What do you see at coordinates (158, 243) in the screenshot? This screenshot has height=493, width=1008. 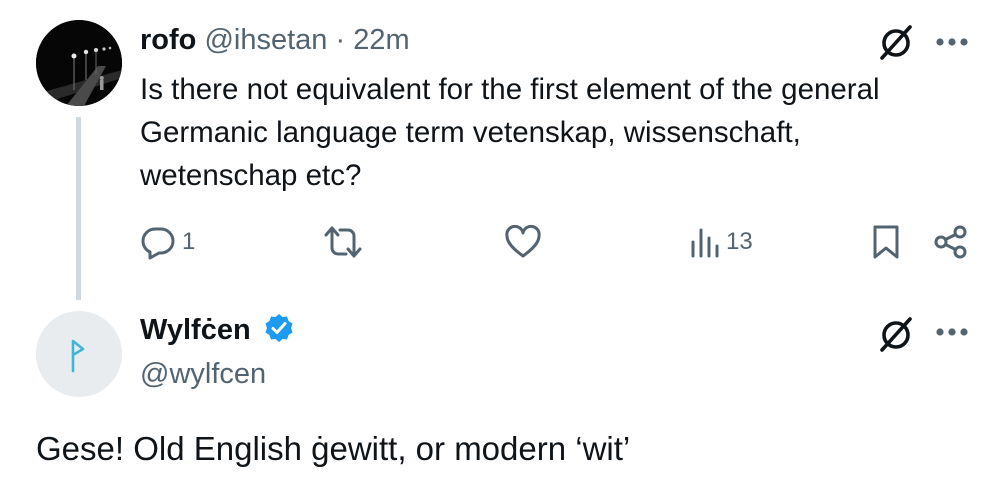 I see `reply-bubble-icon` at bounding box center [158, 243].